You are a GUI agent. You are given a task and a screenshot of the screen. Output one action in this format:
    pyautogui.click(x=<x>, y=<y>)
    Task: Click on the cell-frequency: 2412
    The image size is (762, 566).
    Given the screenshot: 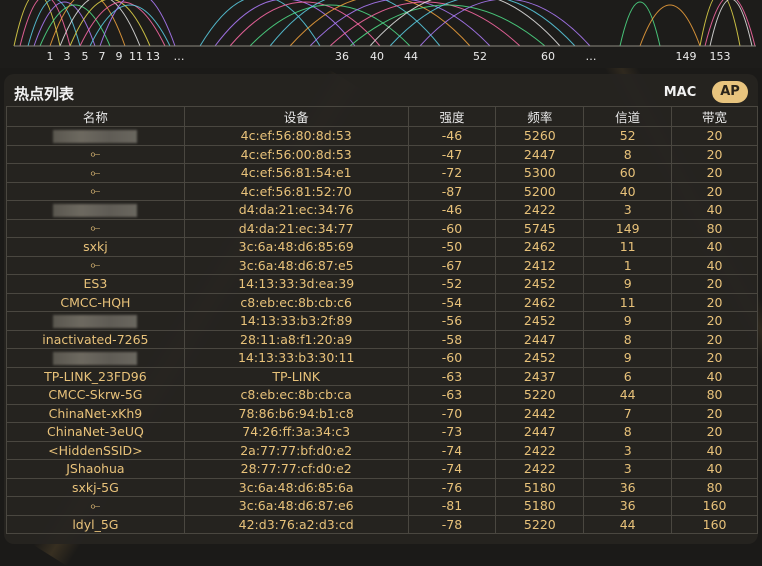 What is the action you would take?
    pyautogui.click(x=540, y=265)
    